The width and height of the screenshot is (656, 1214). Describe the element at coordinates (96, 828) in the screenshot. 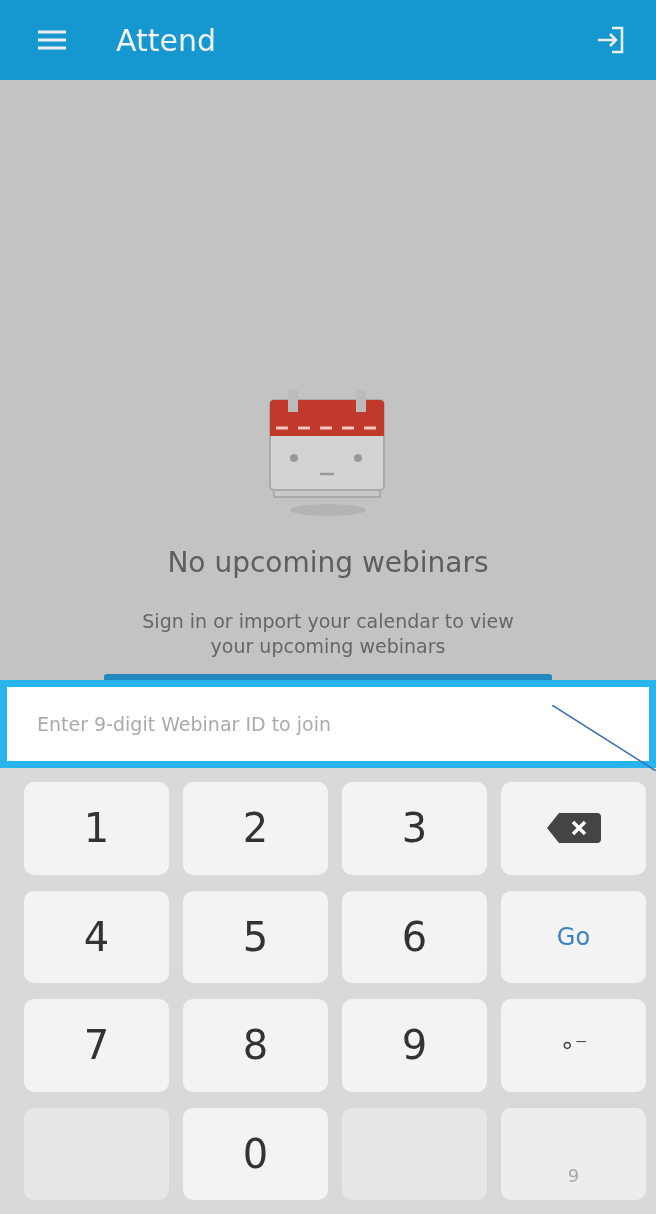

I see `digit-key: 1` at that location.